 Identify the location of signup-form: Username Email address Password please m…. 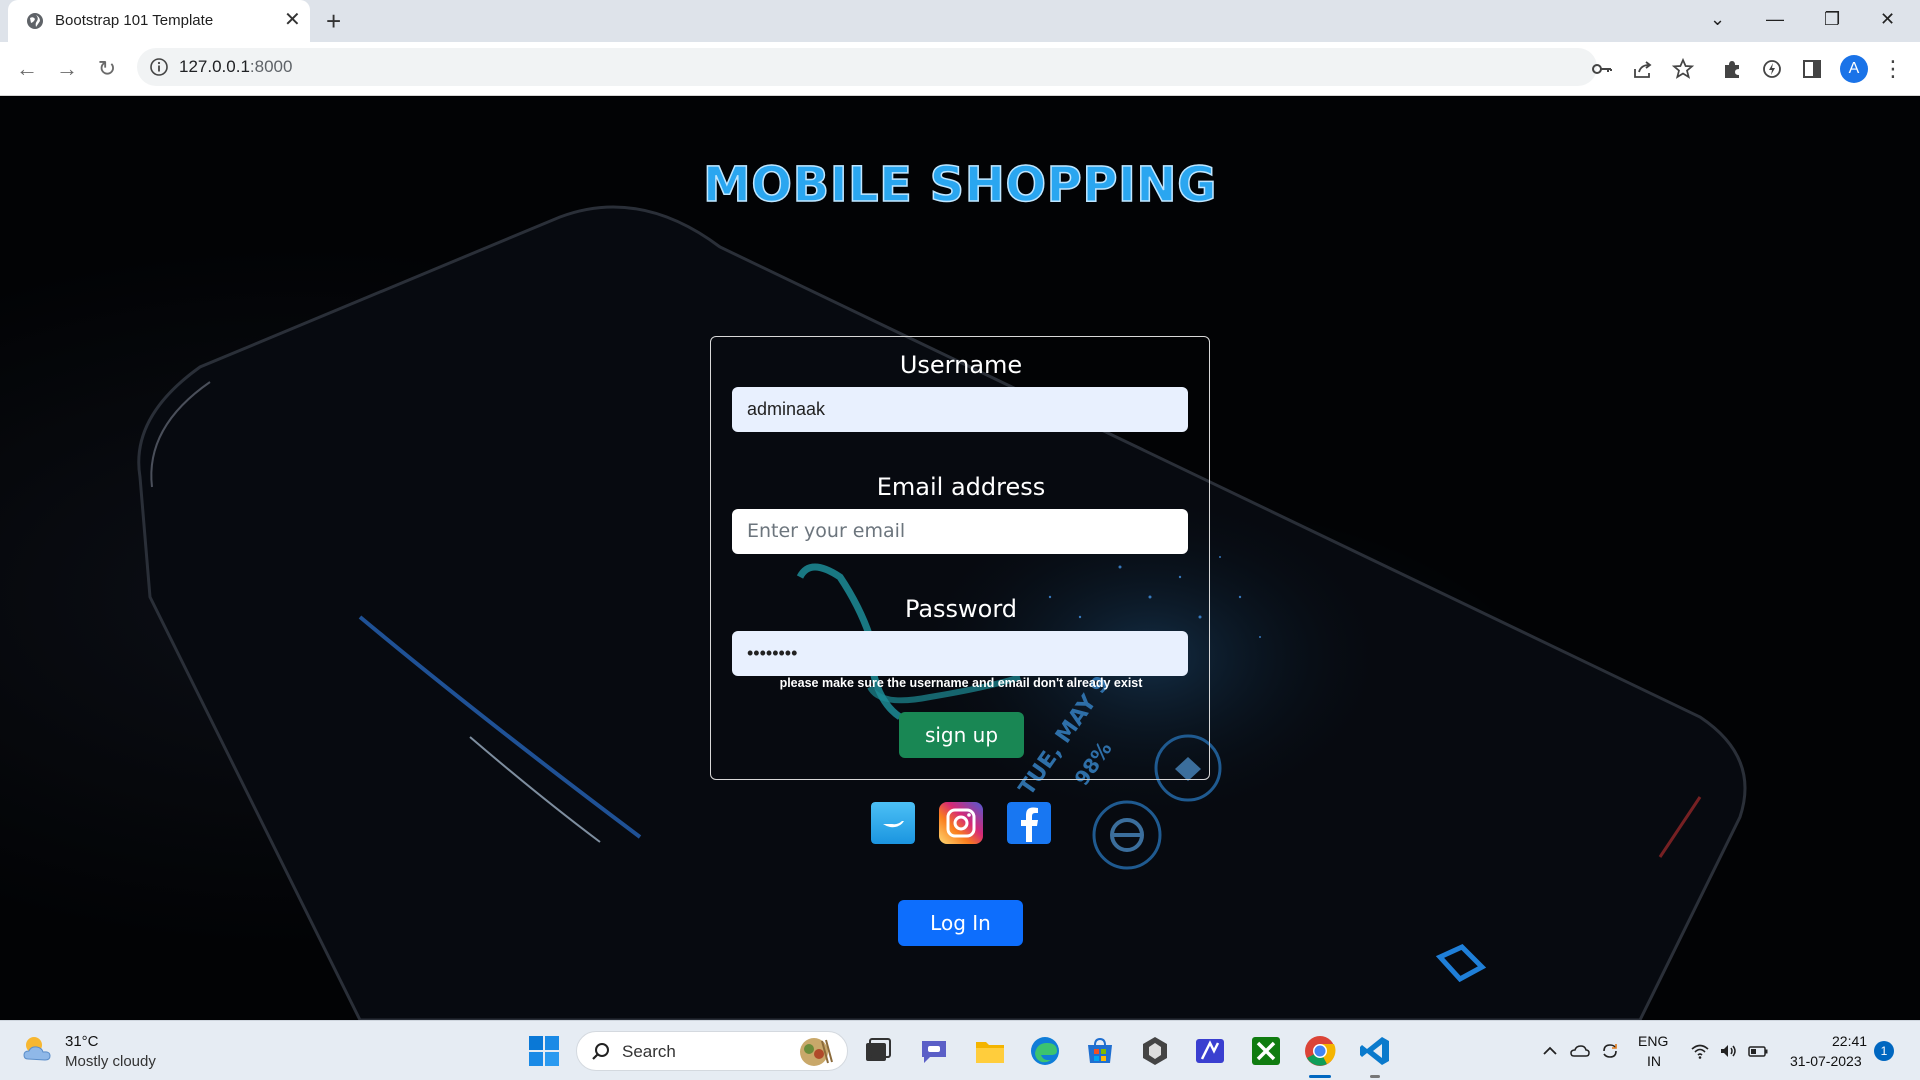
(960, 558).